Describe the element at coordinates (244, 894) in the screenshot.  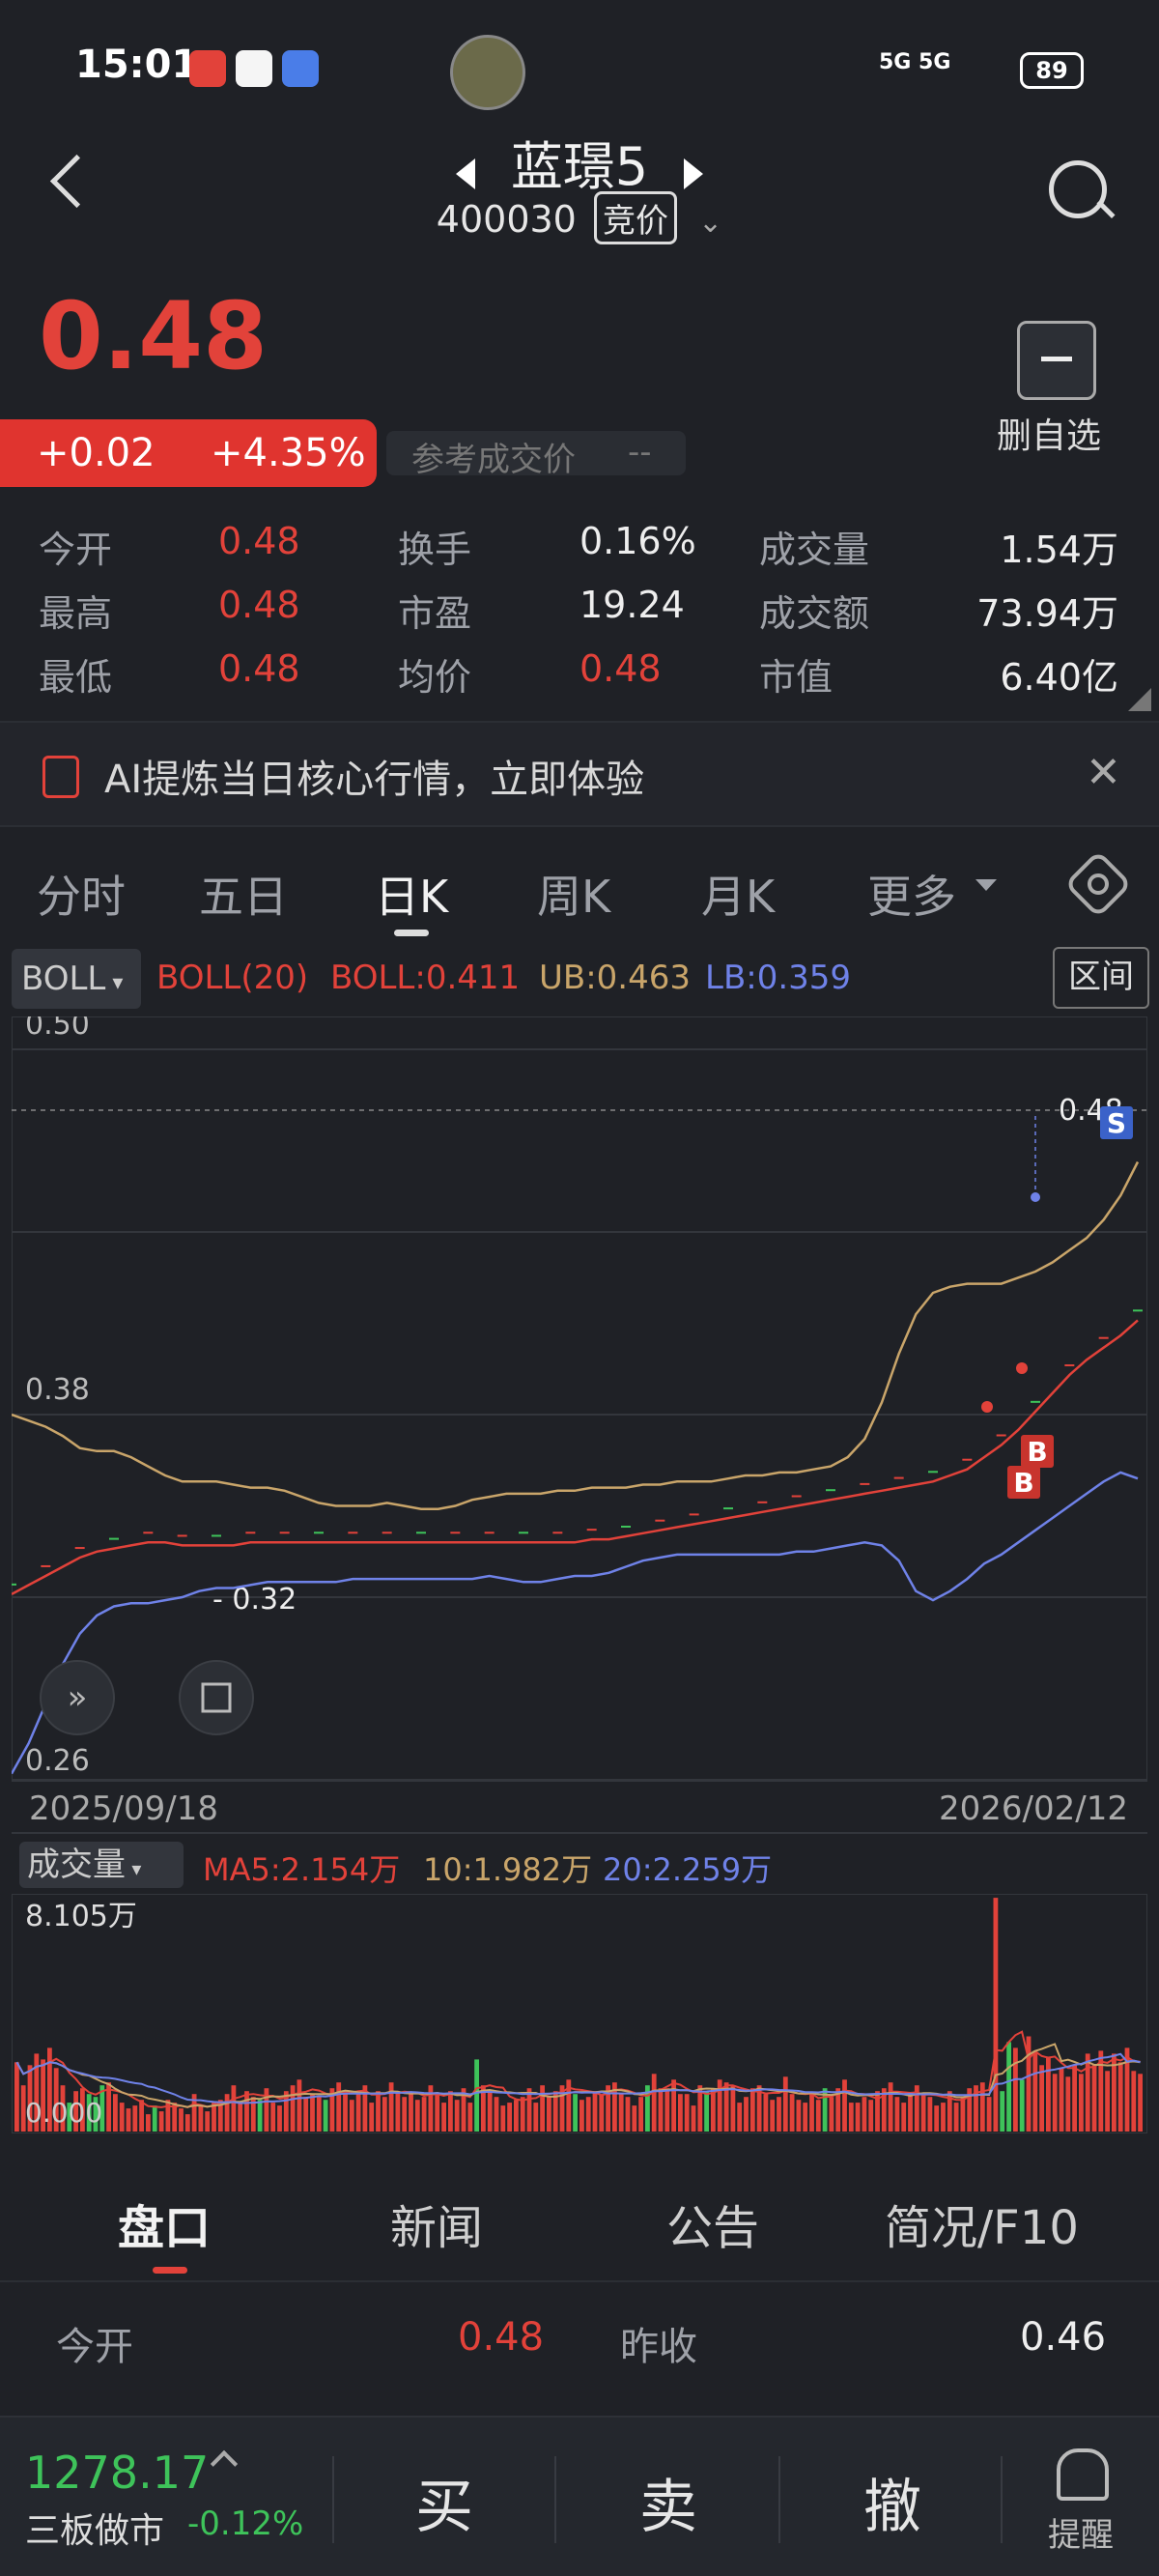
I see `tab-five-day: 五日` at that location.